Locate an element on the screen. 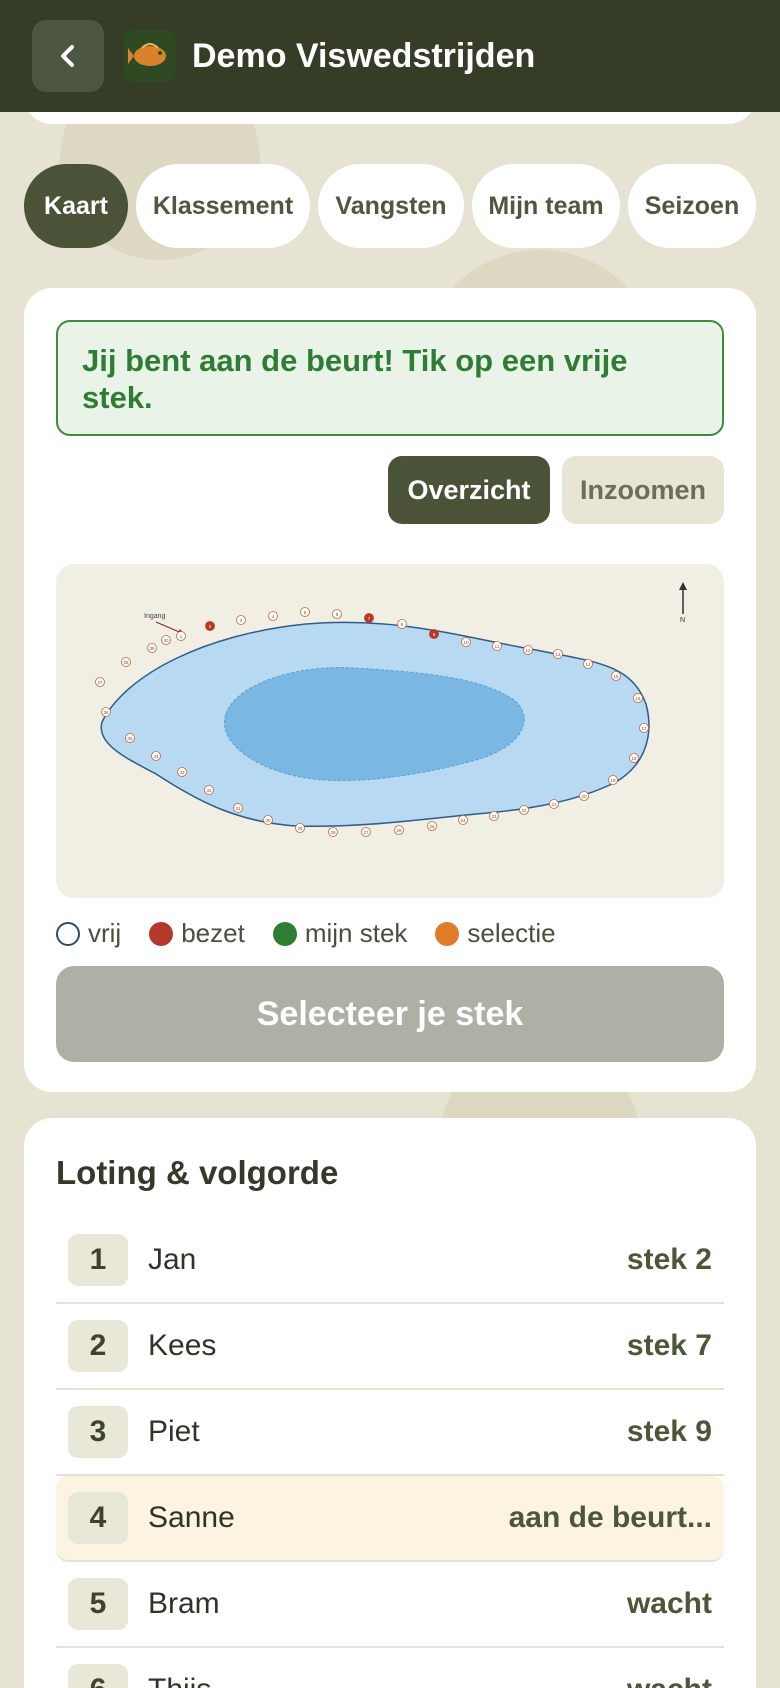 This screenshot has height=1688, width=780. spot-label: 39 is located at coordinates (152, 648).